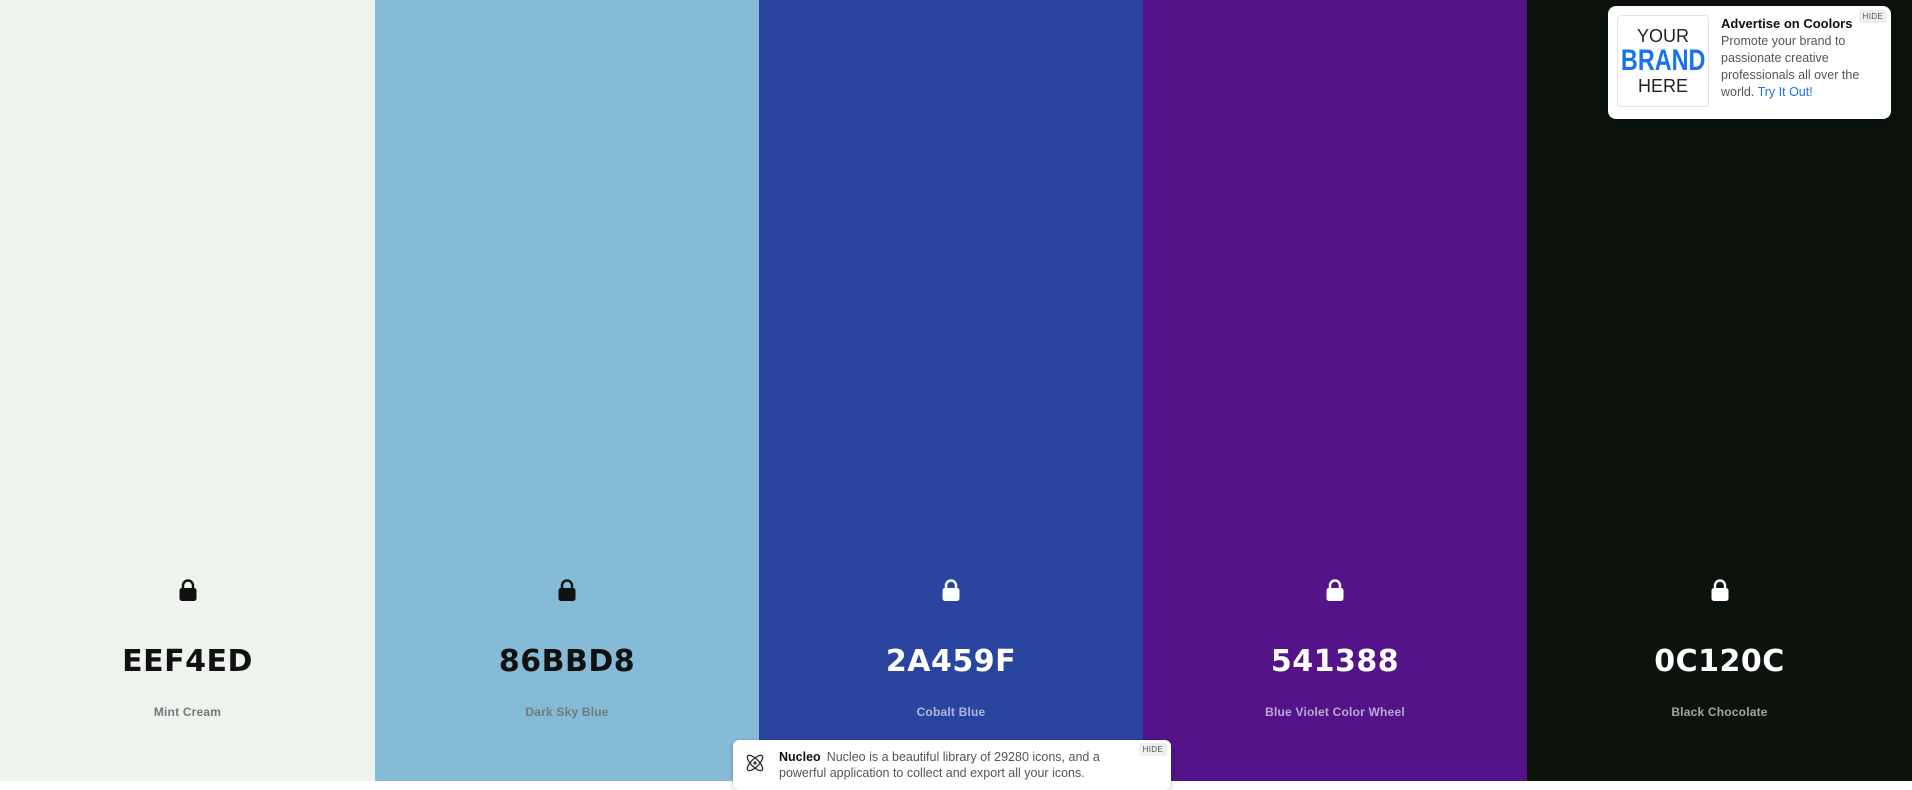 Image resolution: width=1912 pixels, height=790 pixels. Describe the element at coordinates (1785, 92) in the screenshot. I see `try-it-out-link: Try It Out!` at that location.